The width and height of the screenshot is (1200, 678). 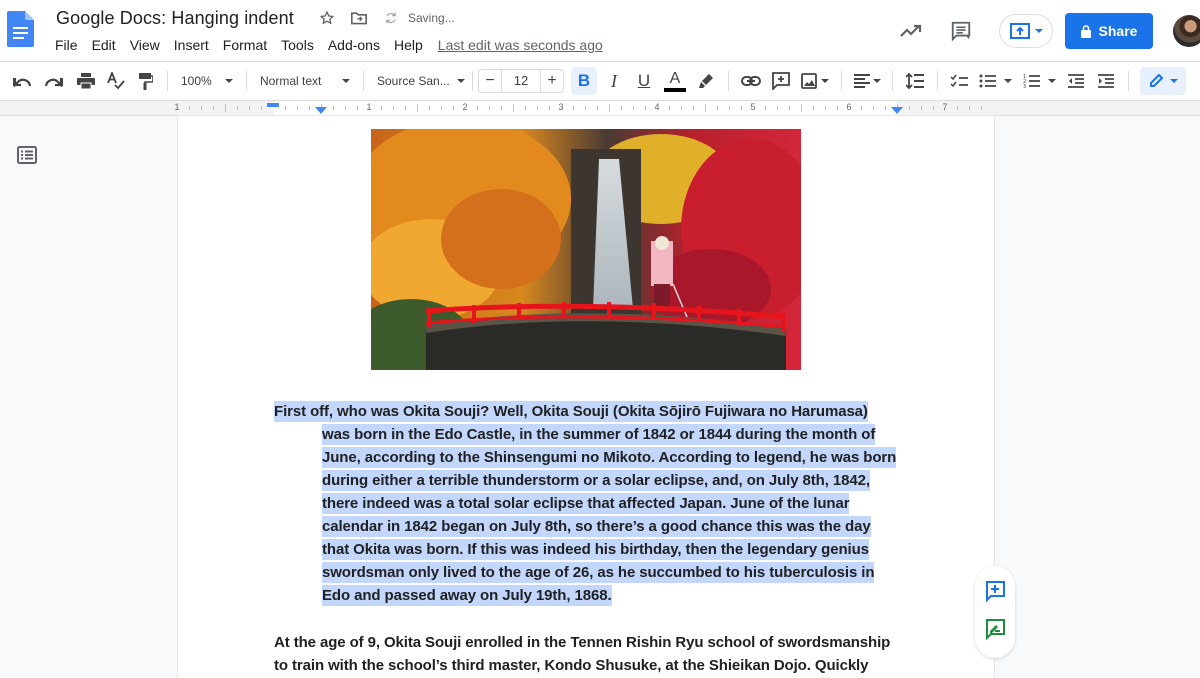 I want to click on redo-button, so click(x=54, y=81).